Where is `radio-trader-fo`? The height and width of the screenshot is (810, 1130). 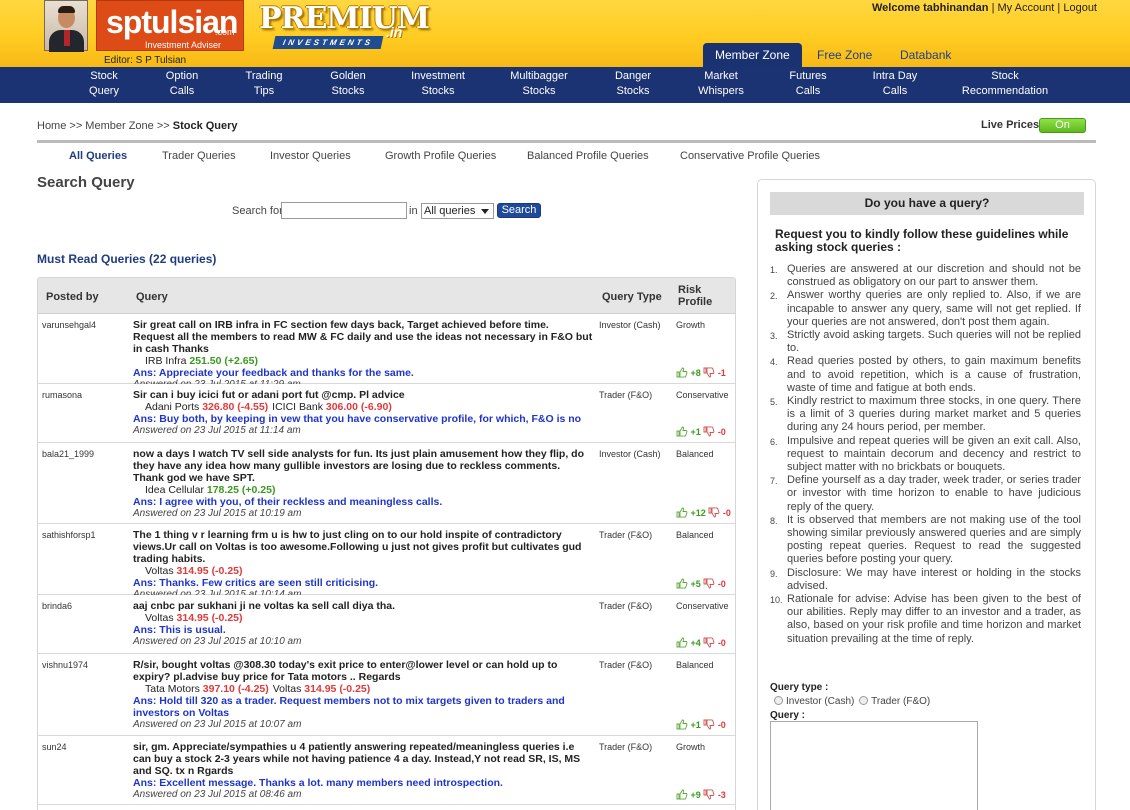 radio-trader-fo is located at coordinates (864, 700).